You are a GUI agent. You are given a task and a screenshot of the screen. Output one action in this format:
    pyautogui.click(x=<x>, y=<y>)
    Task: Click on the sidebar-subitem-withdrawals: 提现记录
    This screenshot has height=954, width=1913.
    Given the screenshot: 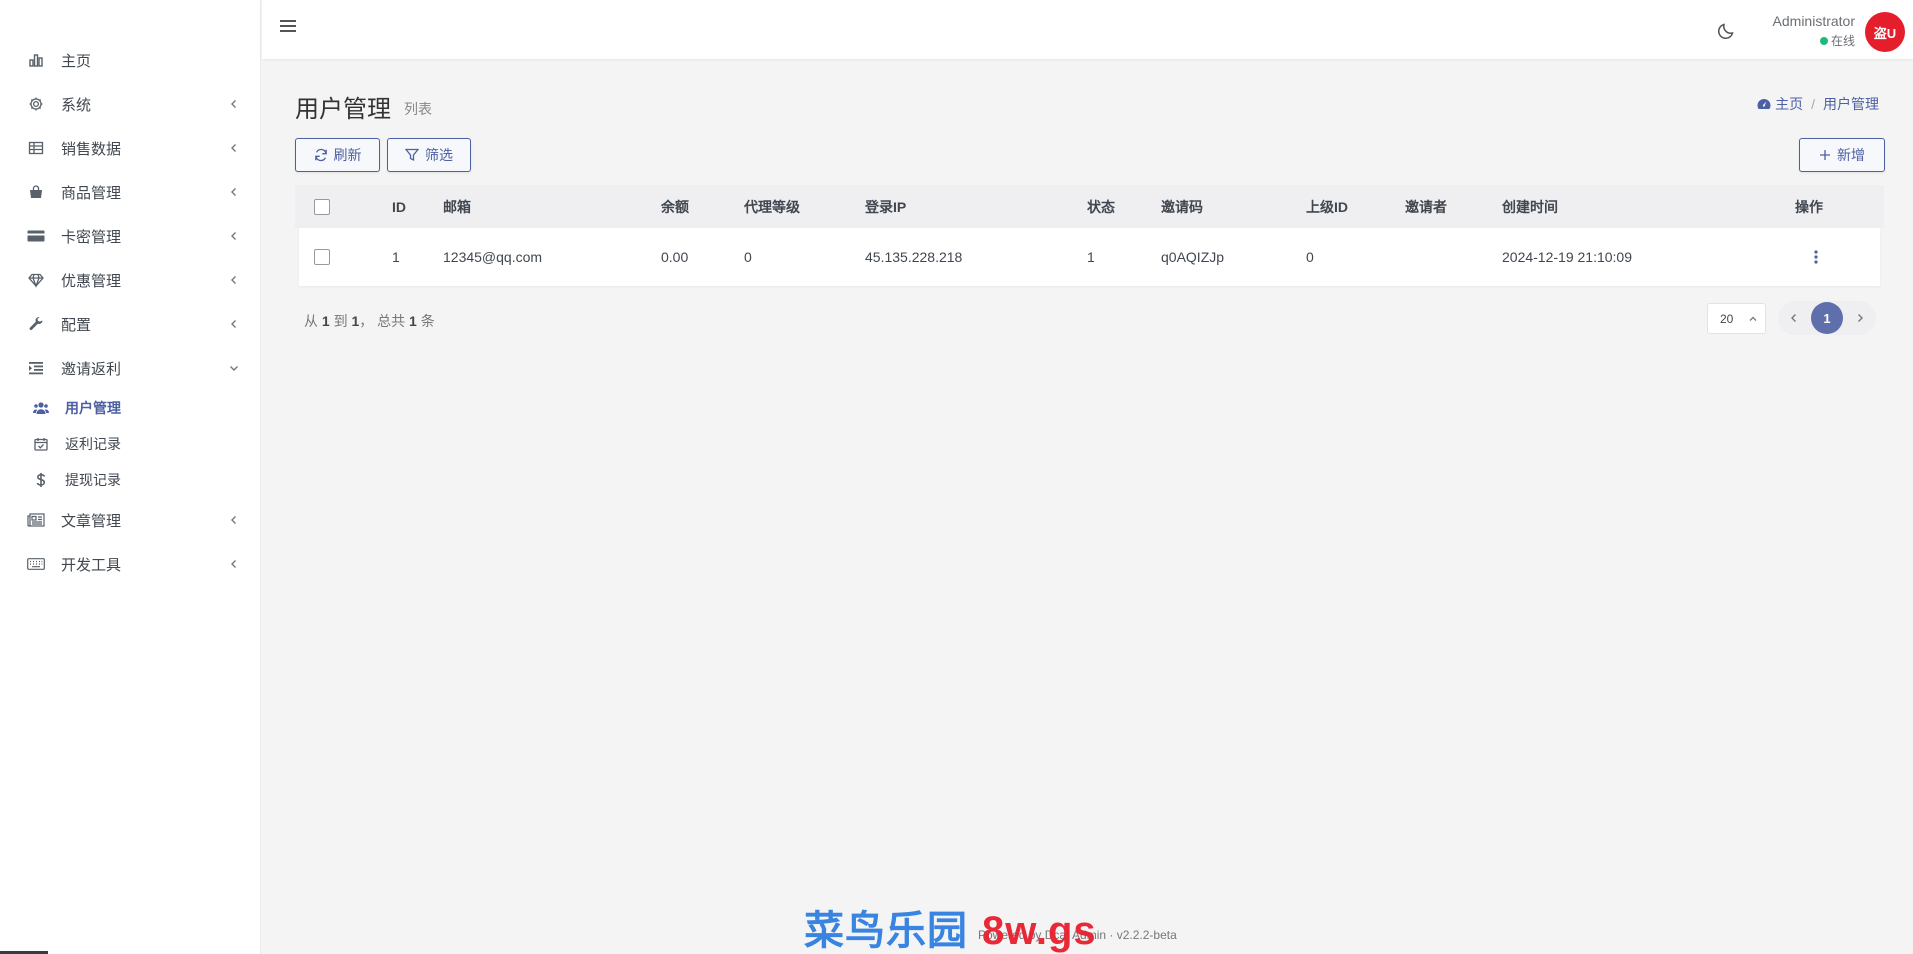 What is the action you would take?
    pyautogui.click(x=130, y=480)
    